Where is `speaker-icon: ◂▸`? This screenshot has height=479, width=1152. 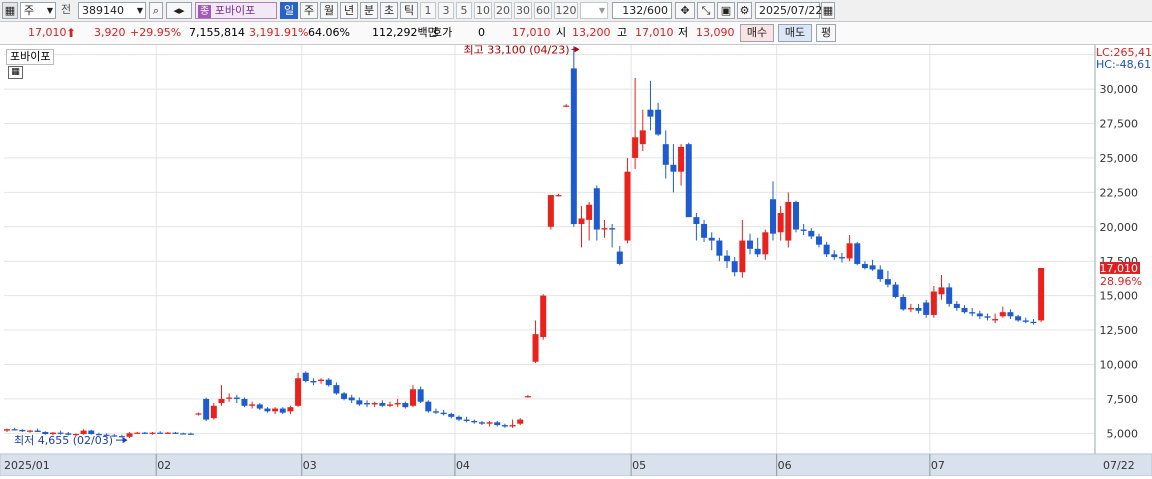
speaker-icon: ◂▸ is located at coordinates (179, 10).